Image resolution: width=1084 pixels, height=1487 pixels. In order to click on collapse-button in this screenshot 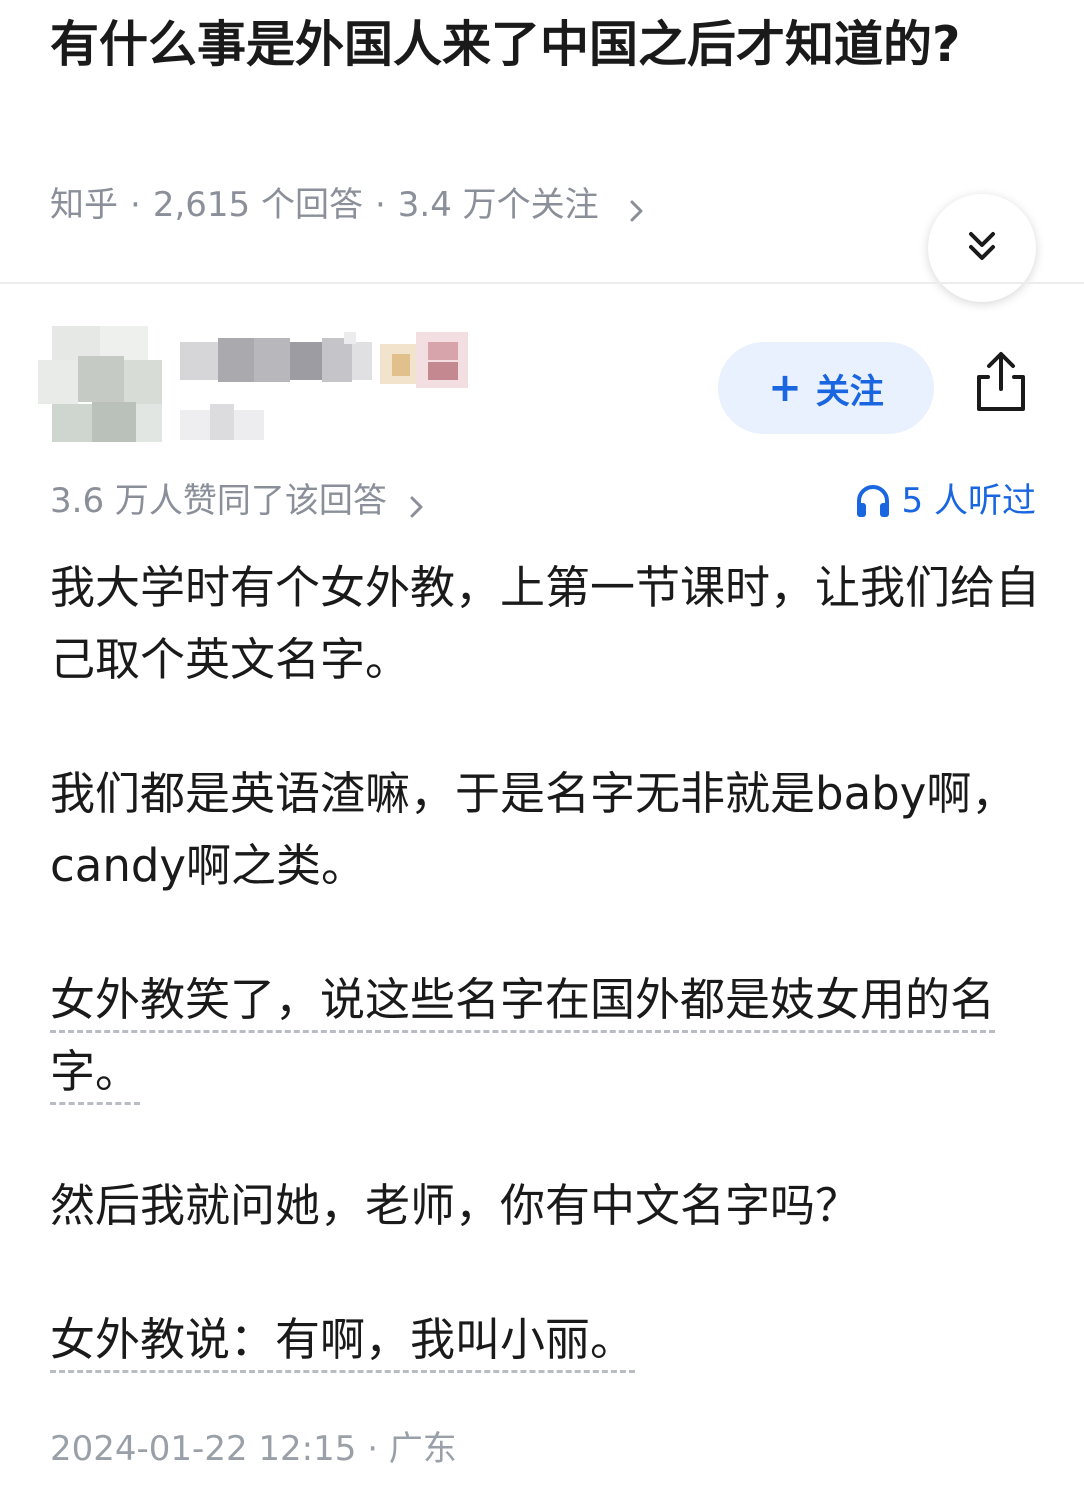, I will do `click(982, 248)`.